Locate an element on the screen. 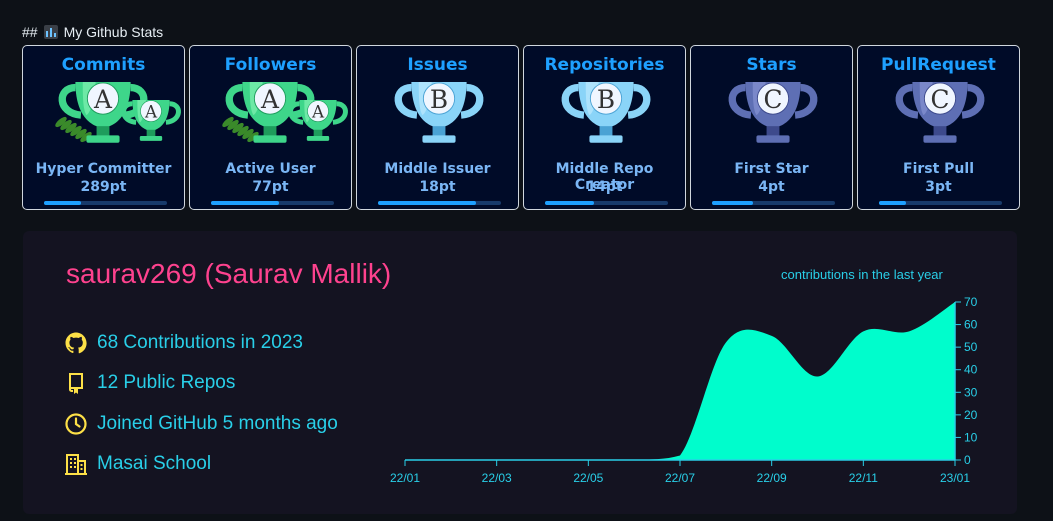 The width and height of the screenshot is (1053, 521). x-tick-label: 22/09 is located at coordinates (772, 478).